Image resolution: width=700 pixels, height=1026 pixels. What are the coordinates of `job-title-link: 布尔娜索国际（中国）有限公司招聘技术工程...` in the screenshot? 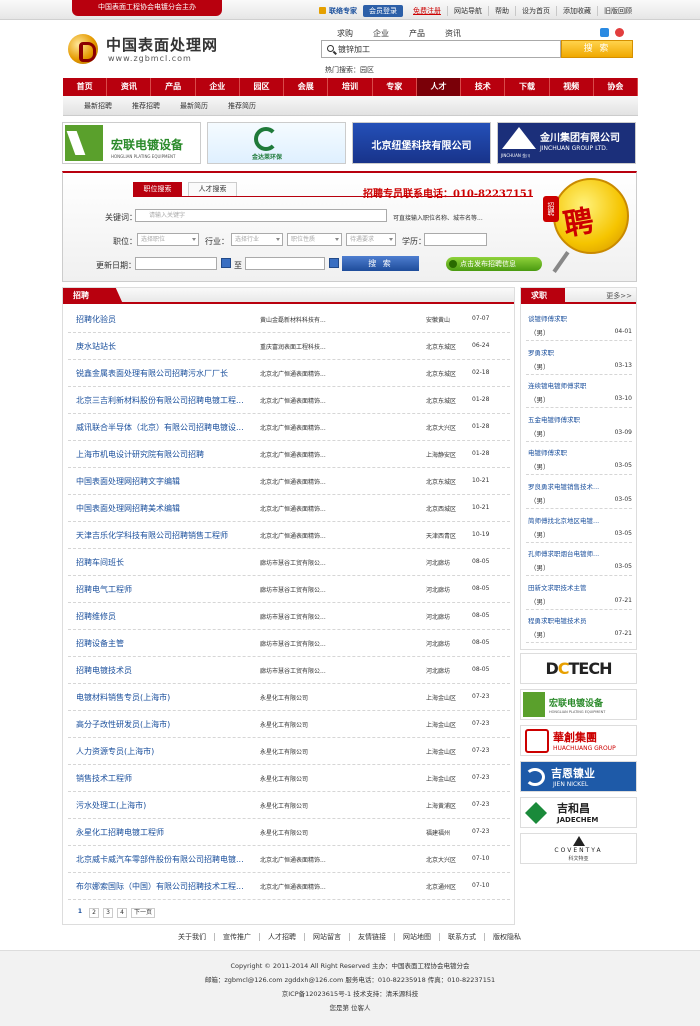 It's located at (165, 886).